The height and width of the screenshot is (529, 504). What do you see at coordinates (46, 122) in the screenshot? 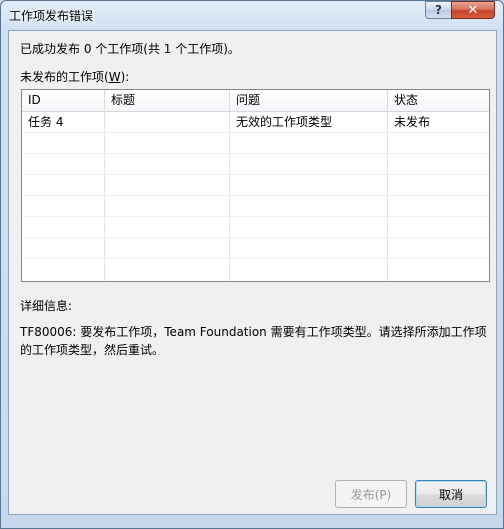
I see `cell-id: 任务 4` at bounding box center [46, 122].